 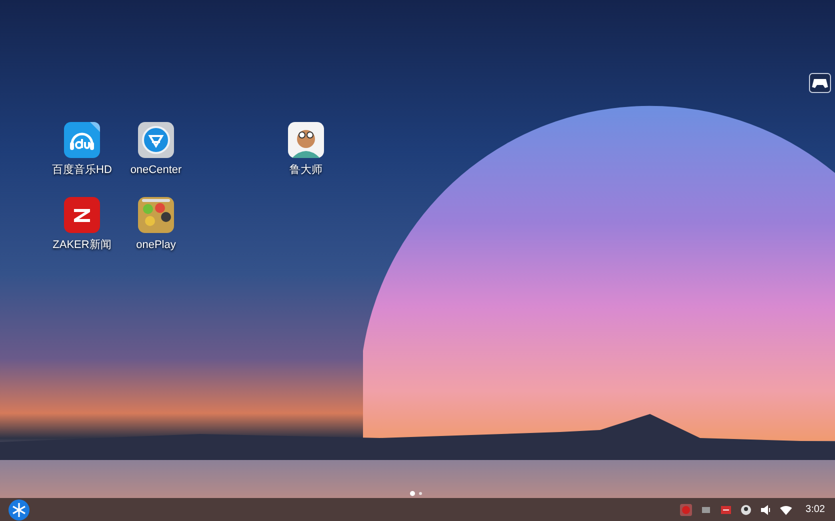 What do you see at coordinates (82, 245) in the screenshot?
I see `app-label: ZAKER新闻` at bounding box center [82, 245].